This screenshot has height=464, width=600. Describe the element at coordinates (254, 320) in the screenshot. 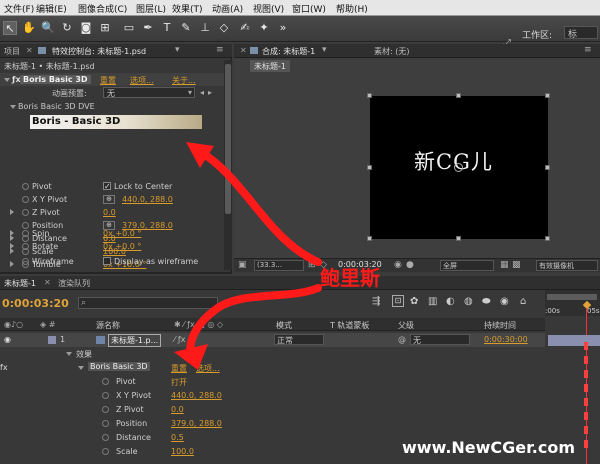

I see `annotation-arrow-down` at that location.